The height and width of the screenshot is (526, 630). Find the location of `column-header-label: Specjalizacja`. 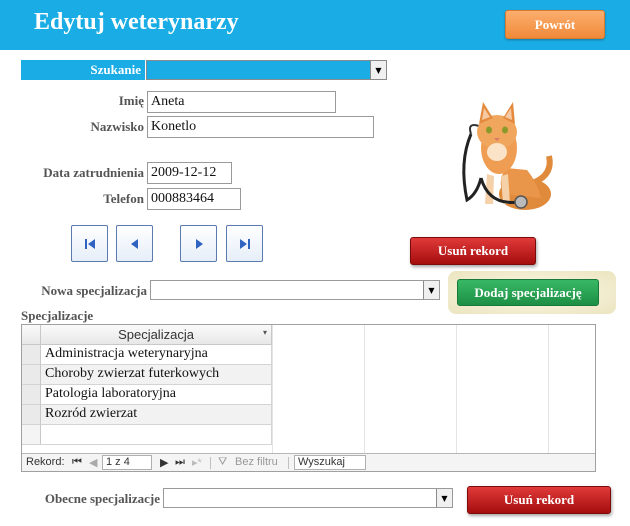

column-header-label: Specjalizacja is located at coordinates (156, 334).